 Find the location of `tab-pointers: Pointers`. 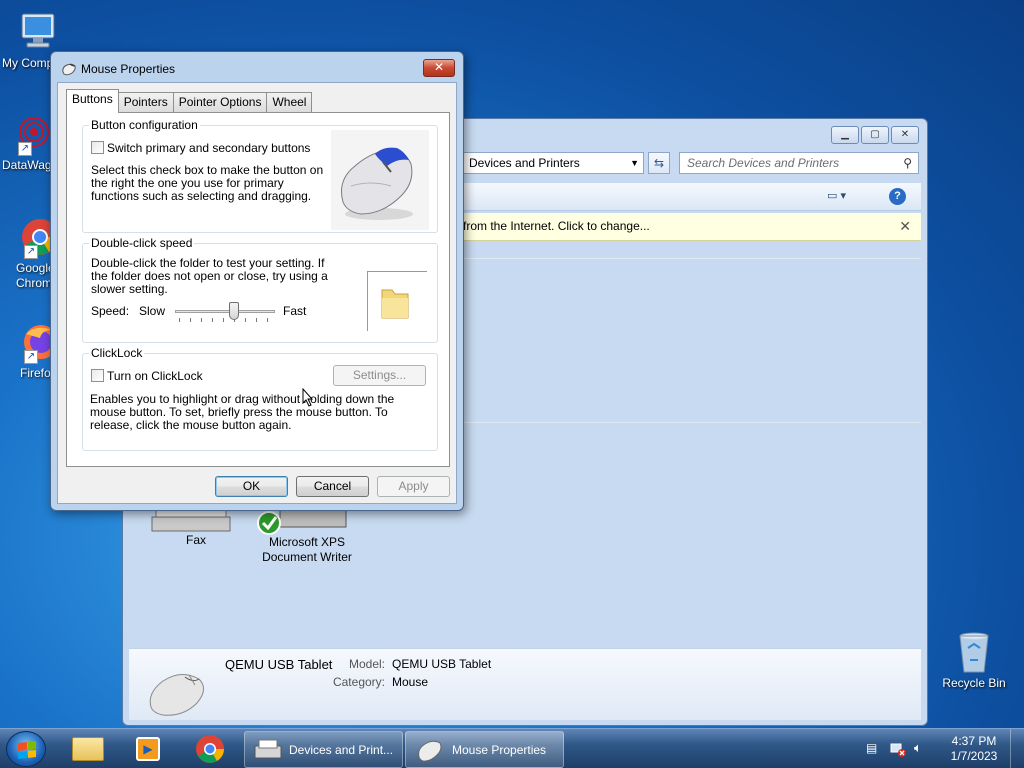

tab-pointers: Pointers is located at coordinates (145, 102).